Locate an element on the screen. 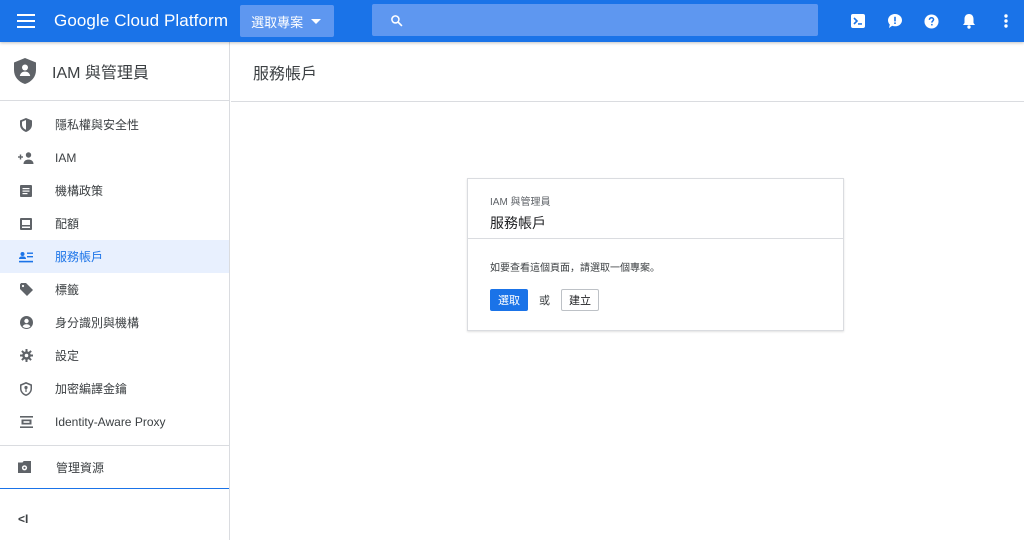 Image resolution: width=1024 pixels, height=540 pixels. manage-resources-label: 管理資源 is located at coordinates (80, 467).